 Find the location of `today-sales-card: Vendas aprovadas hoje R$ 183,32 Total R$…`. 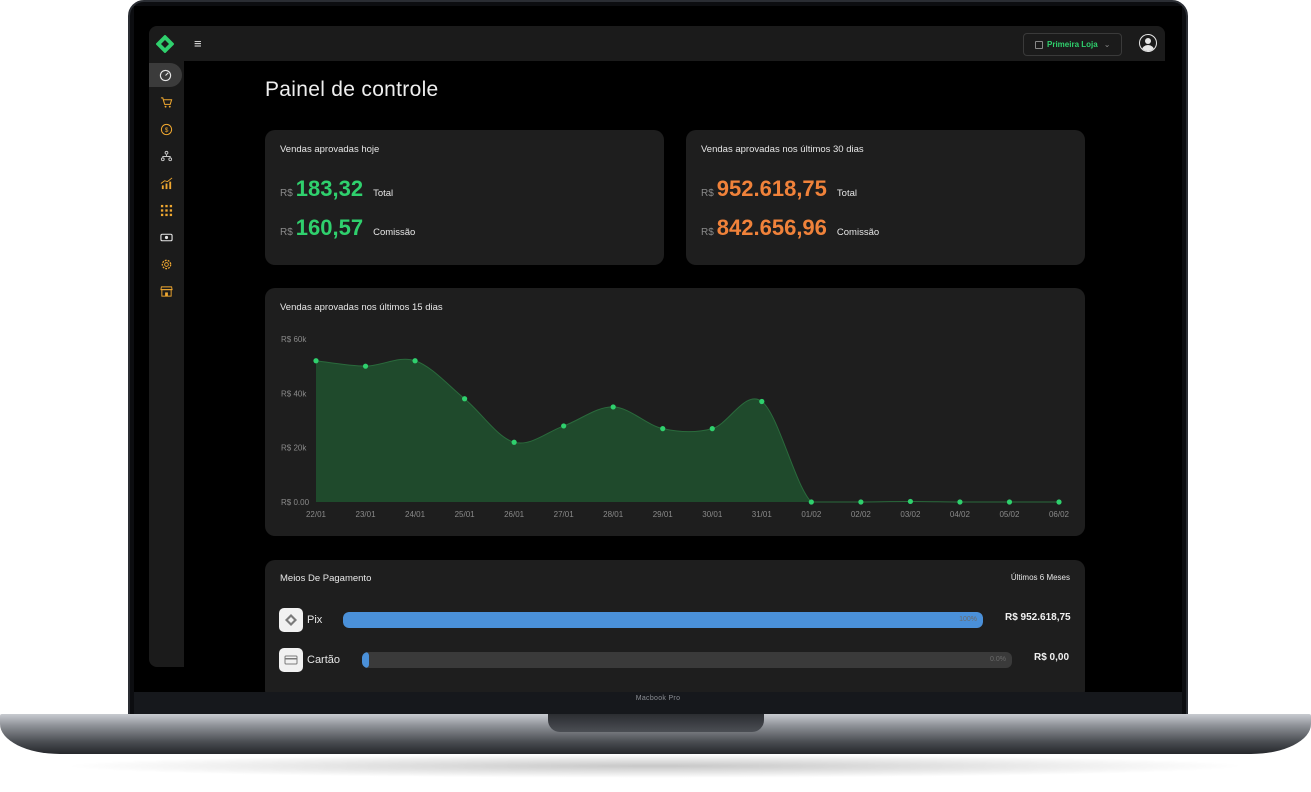

today-sales-card: Vendas aprovadas hoje R$ 183,32 Total R$… is located at coordinates (464, 197).